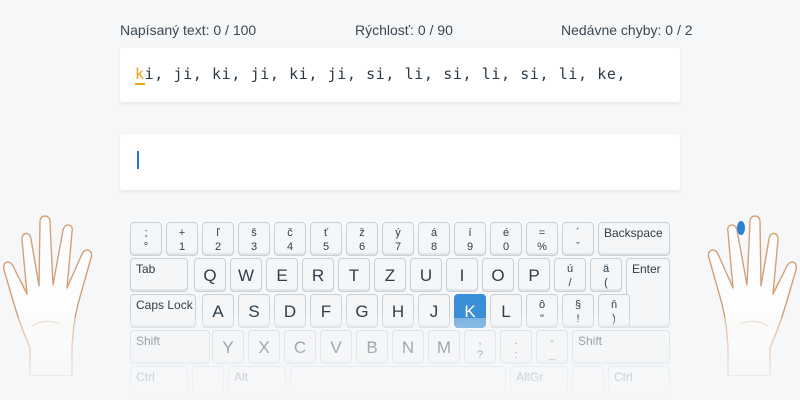 The width and height of the screenshot is (800, 400). Describe the element at coordinates (426, 275) in the screenshot. I see `key-u: U` at that location.